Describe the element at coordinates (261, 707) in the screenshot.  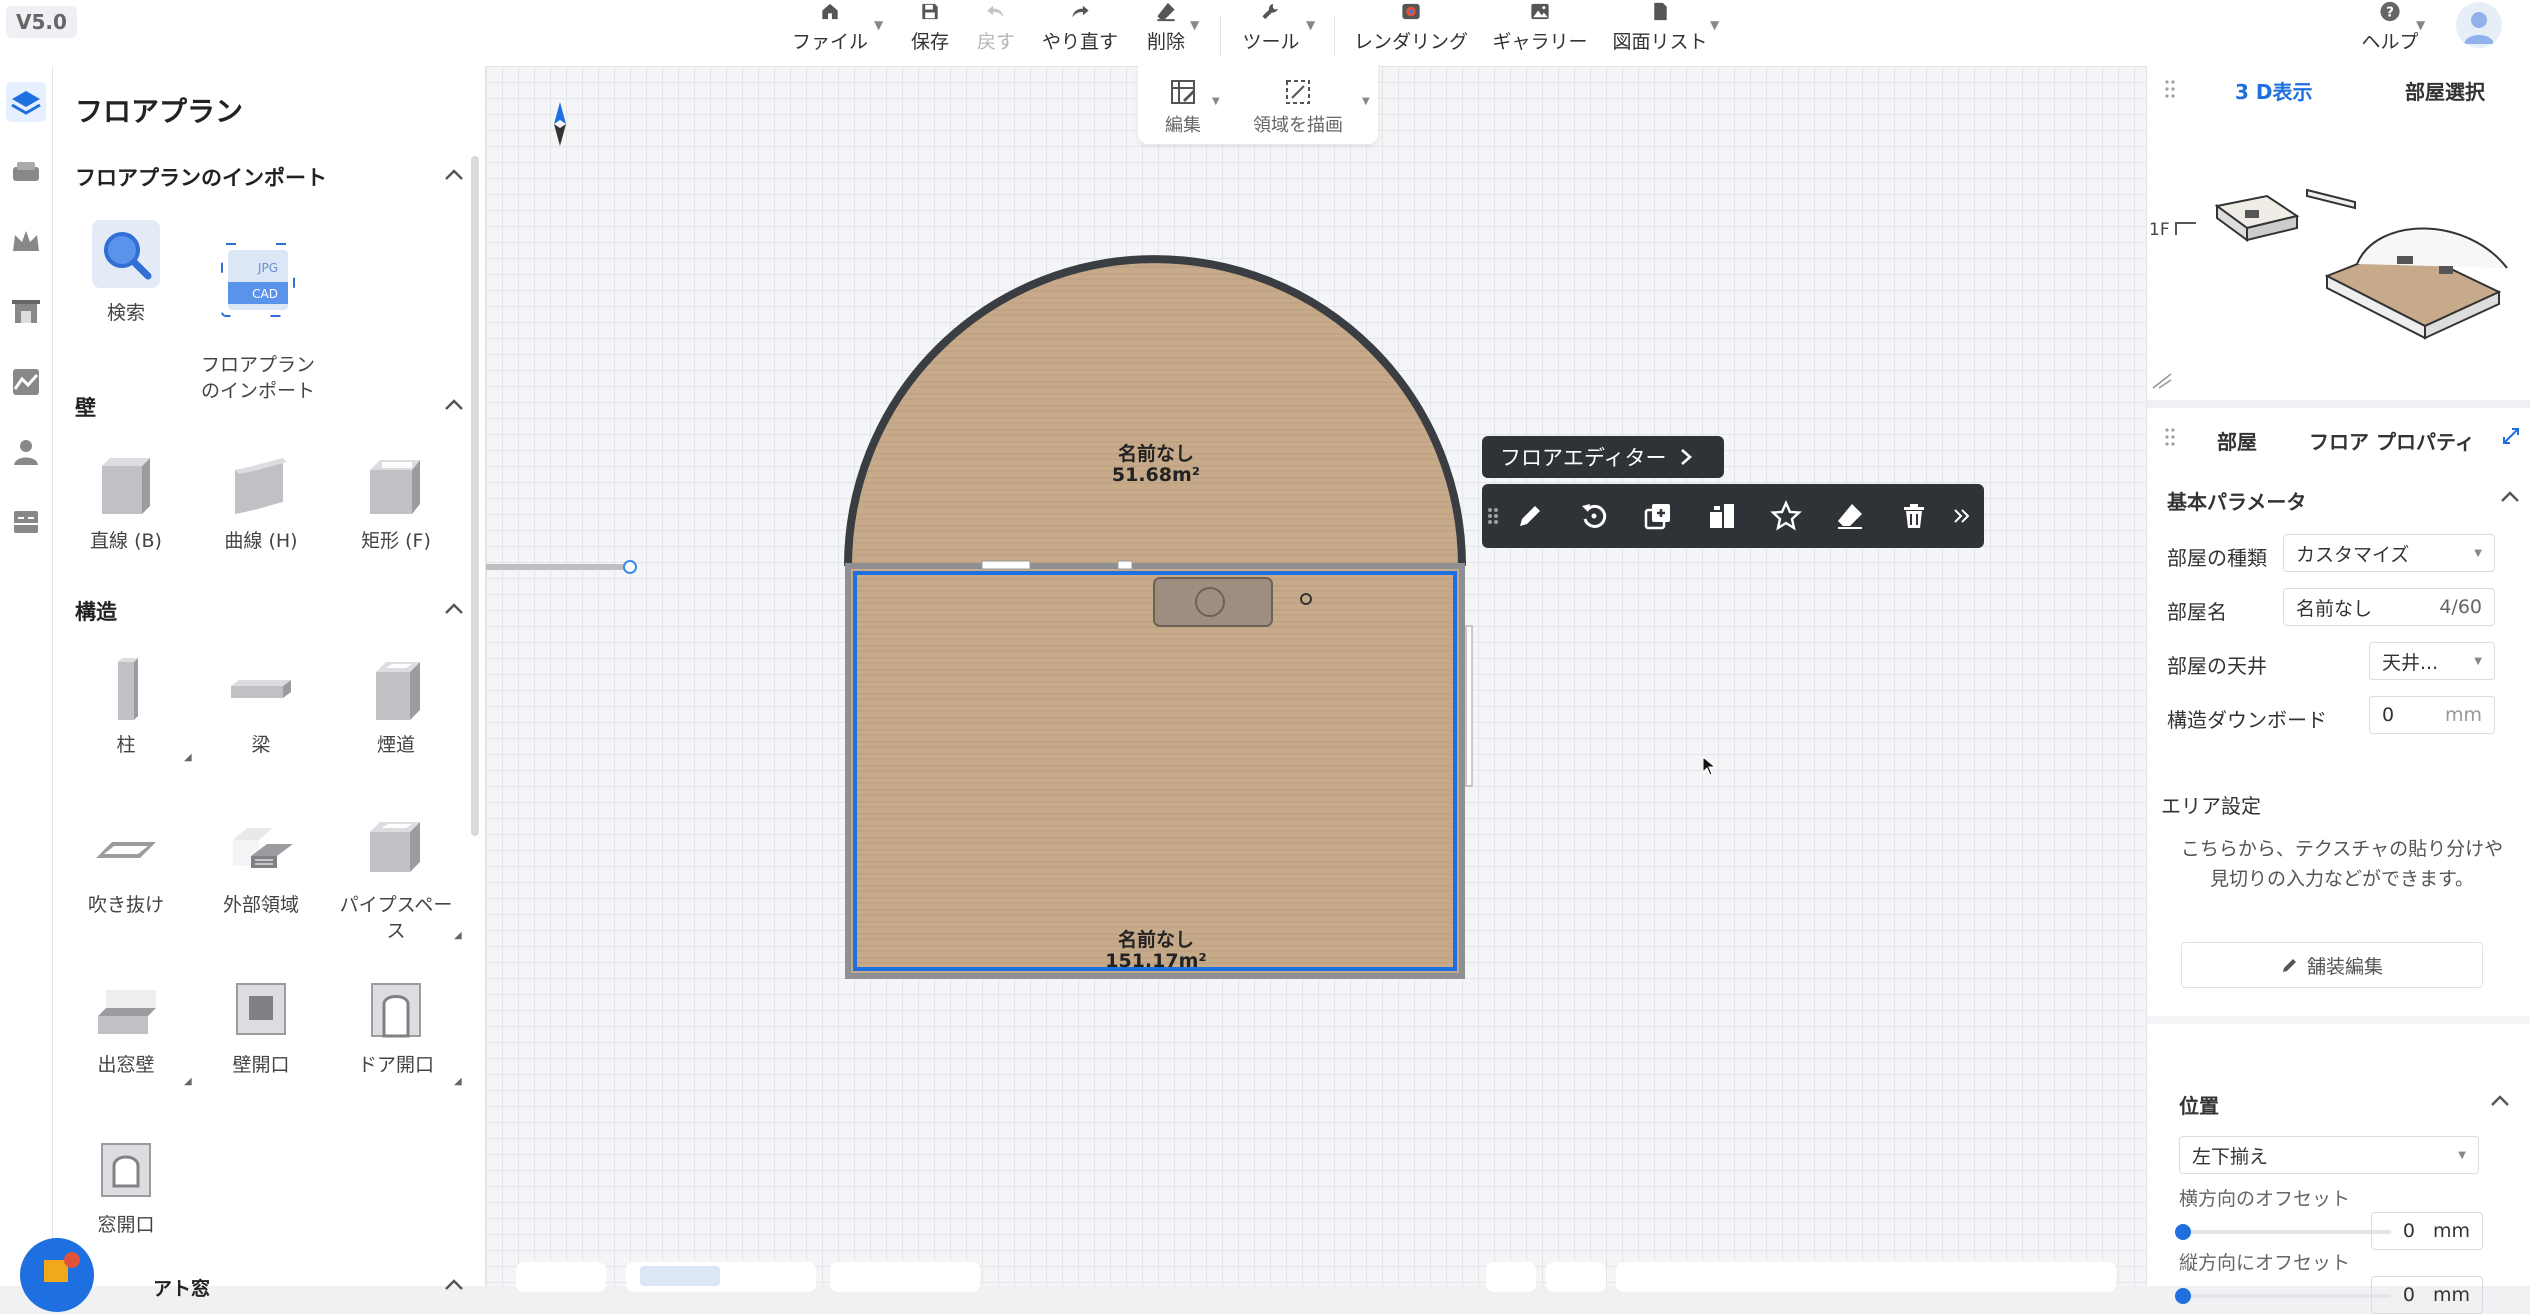
I see `beam-item: 梁` at that location.